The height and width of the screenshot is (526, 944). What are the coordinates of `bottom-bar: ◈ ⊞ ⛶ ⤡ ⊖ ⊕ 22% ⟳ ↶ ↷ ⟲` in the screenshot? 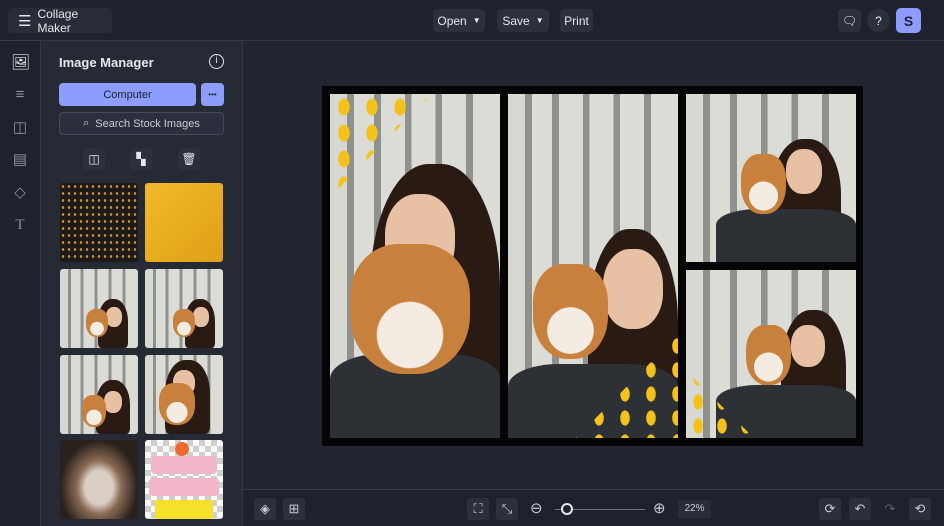 It's located at (593, 507).